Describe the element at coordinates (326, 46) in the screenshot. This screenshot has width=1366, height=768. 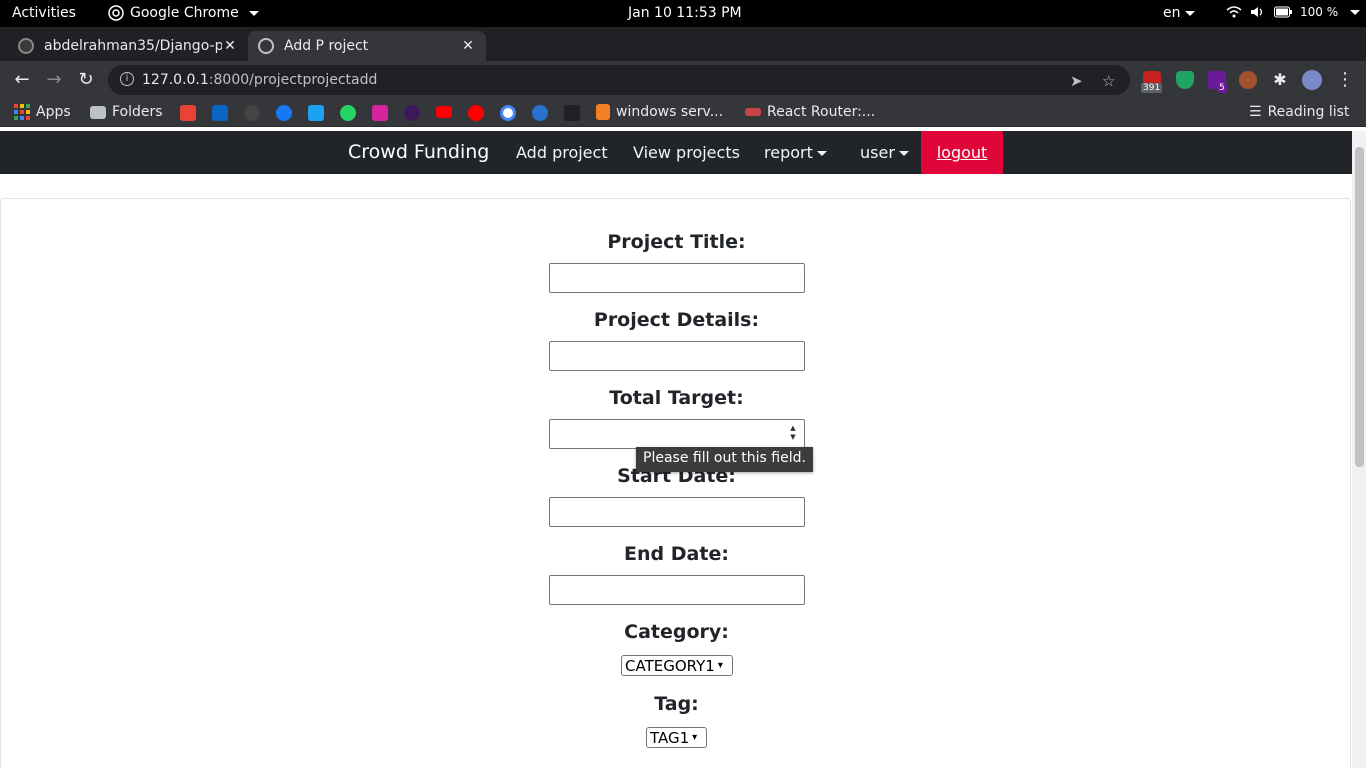
I see `tab-label: Add P roject` at that location.